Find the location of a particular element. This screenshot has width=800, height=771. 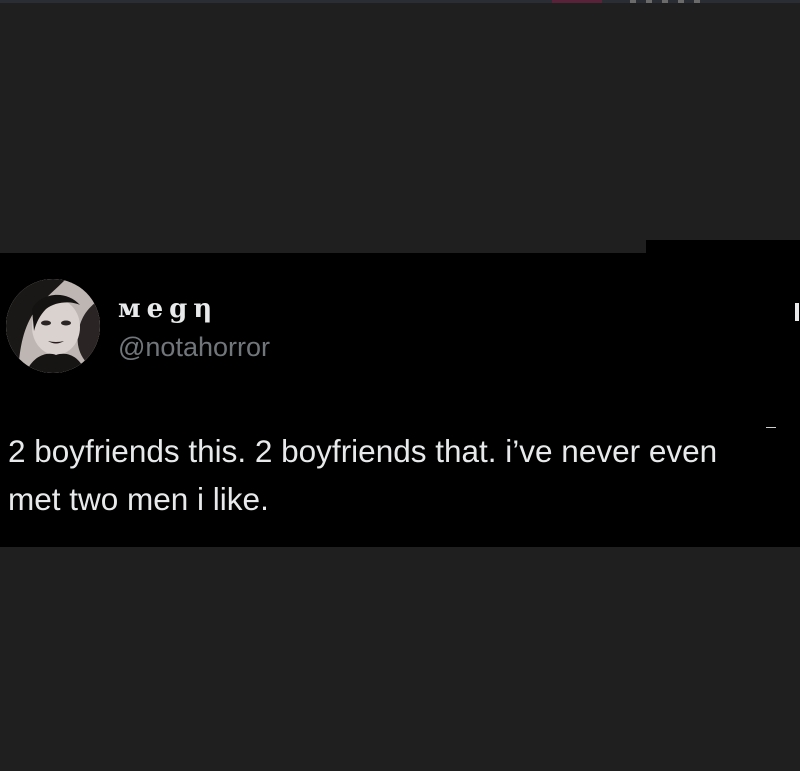

top-bar-indicator is located at coordinates (670, 1).